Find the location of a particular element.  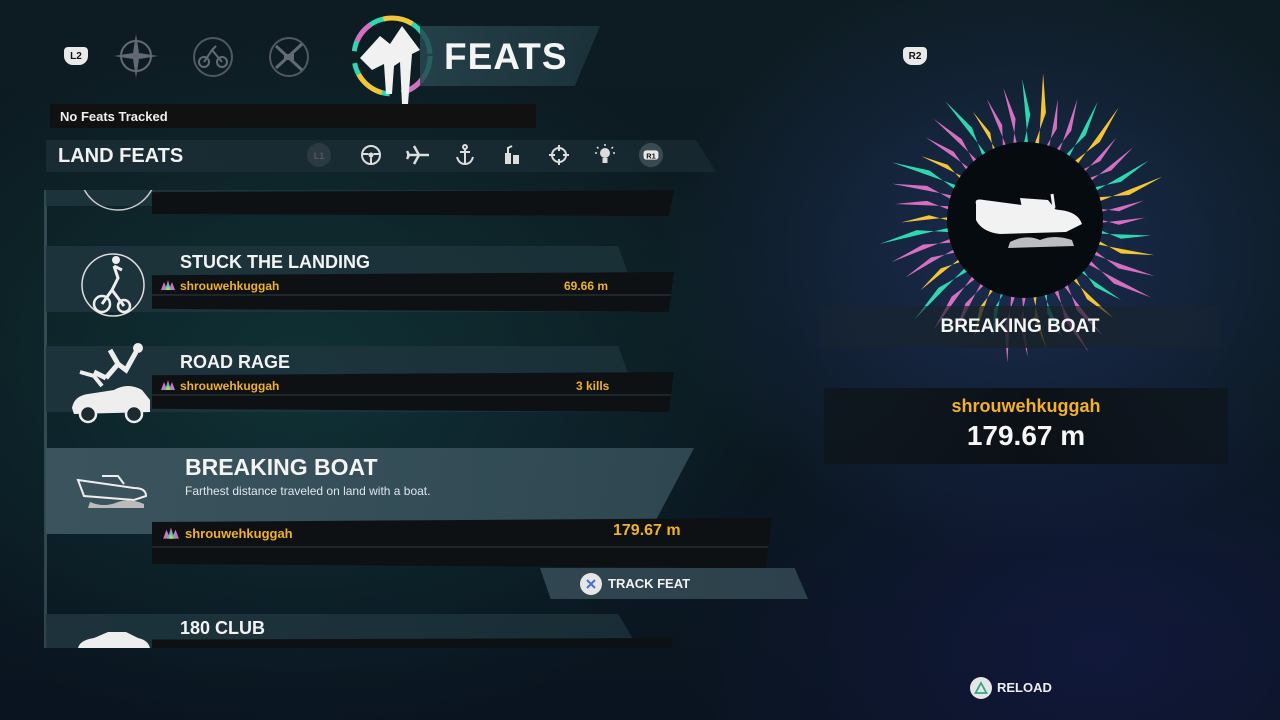

feat-emblem-icon is located at coordinates (118, 205).